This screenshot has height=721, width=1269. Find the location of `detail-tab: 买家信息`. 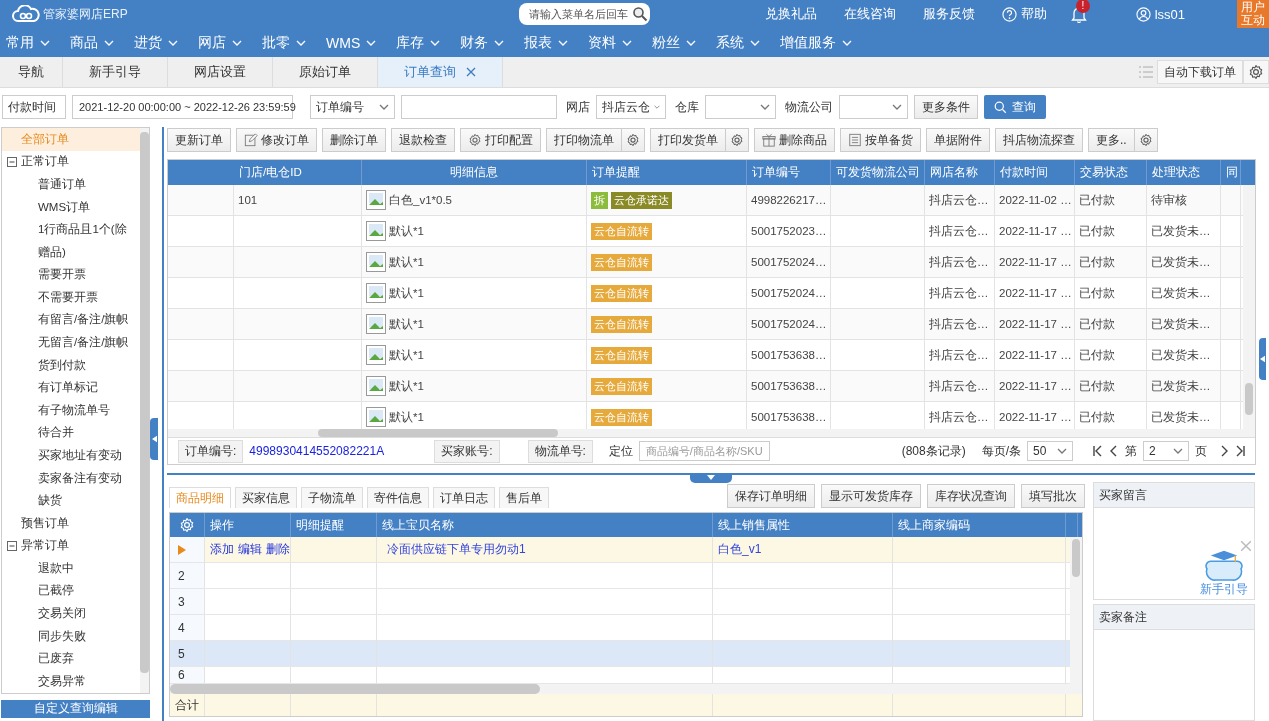

detail-tab: 买家信息 is located at coordinates (266, 497).